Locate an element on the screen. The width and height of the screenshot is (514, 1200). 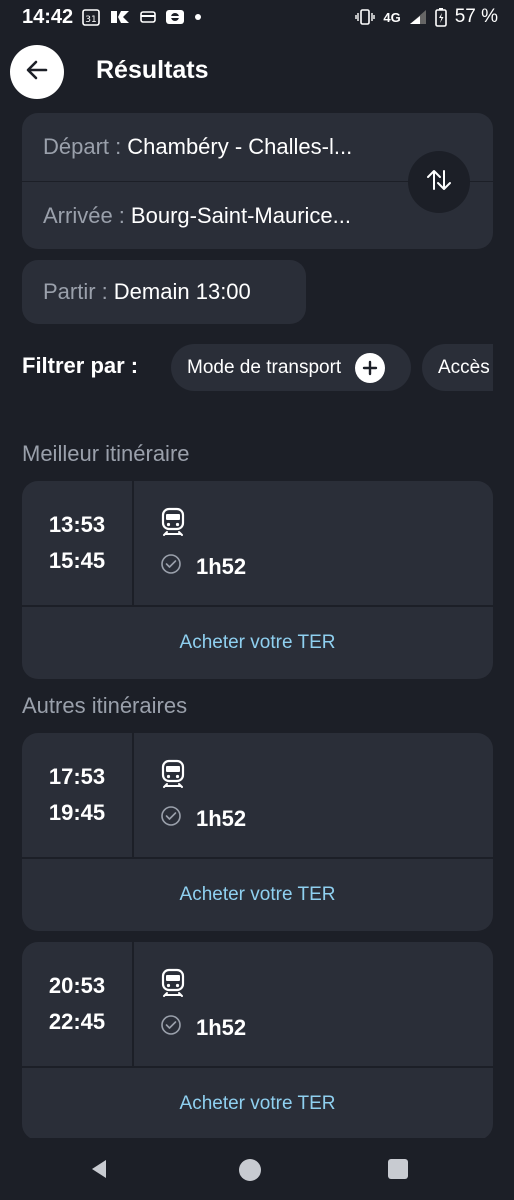
plus-icon is located at coordinates (370, 367).